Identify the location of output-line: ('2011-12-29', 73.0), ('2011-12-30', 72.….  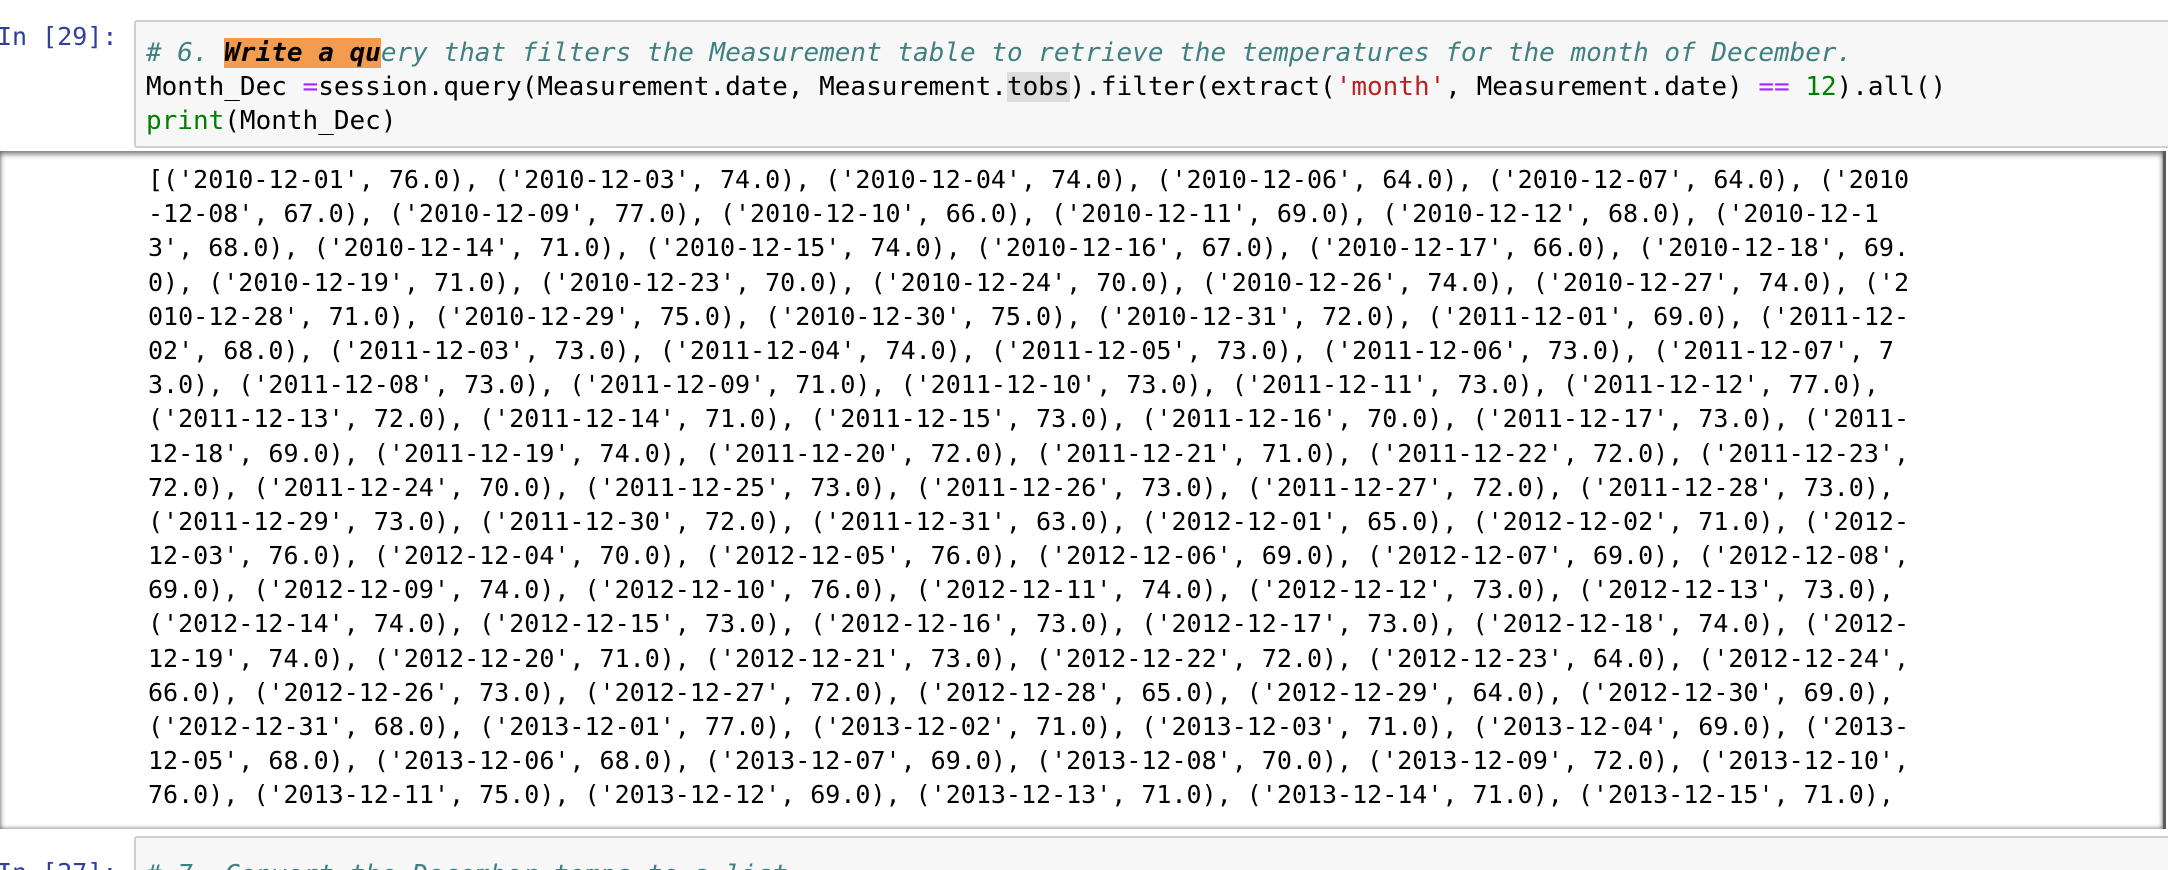
(1028, 521).